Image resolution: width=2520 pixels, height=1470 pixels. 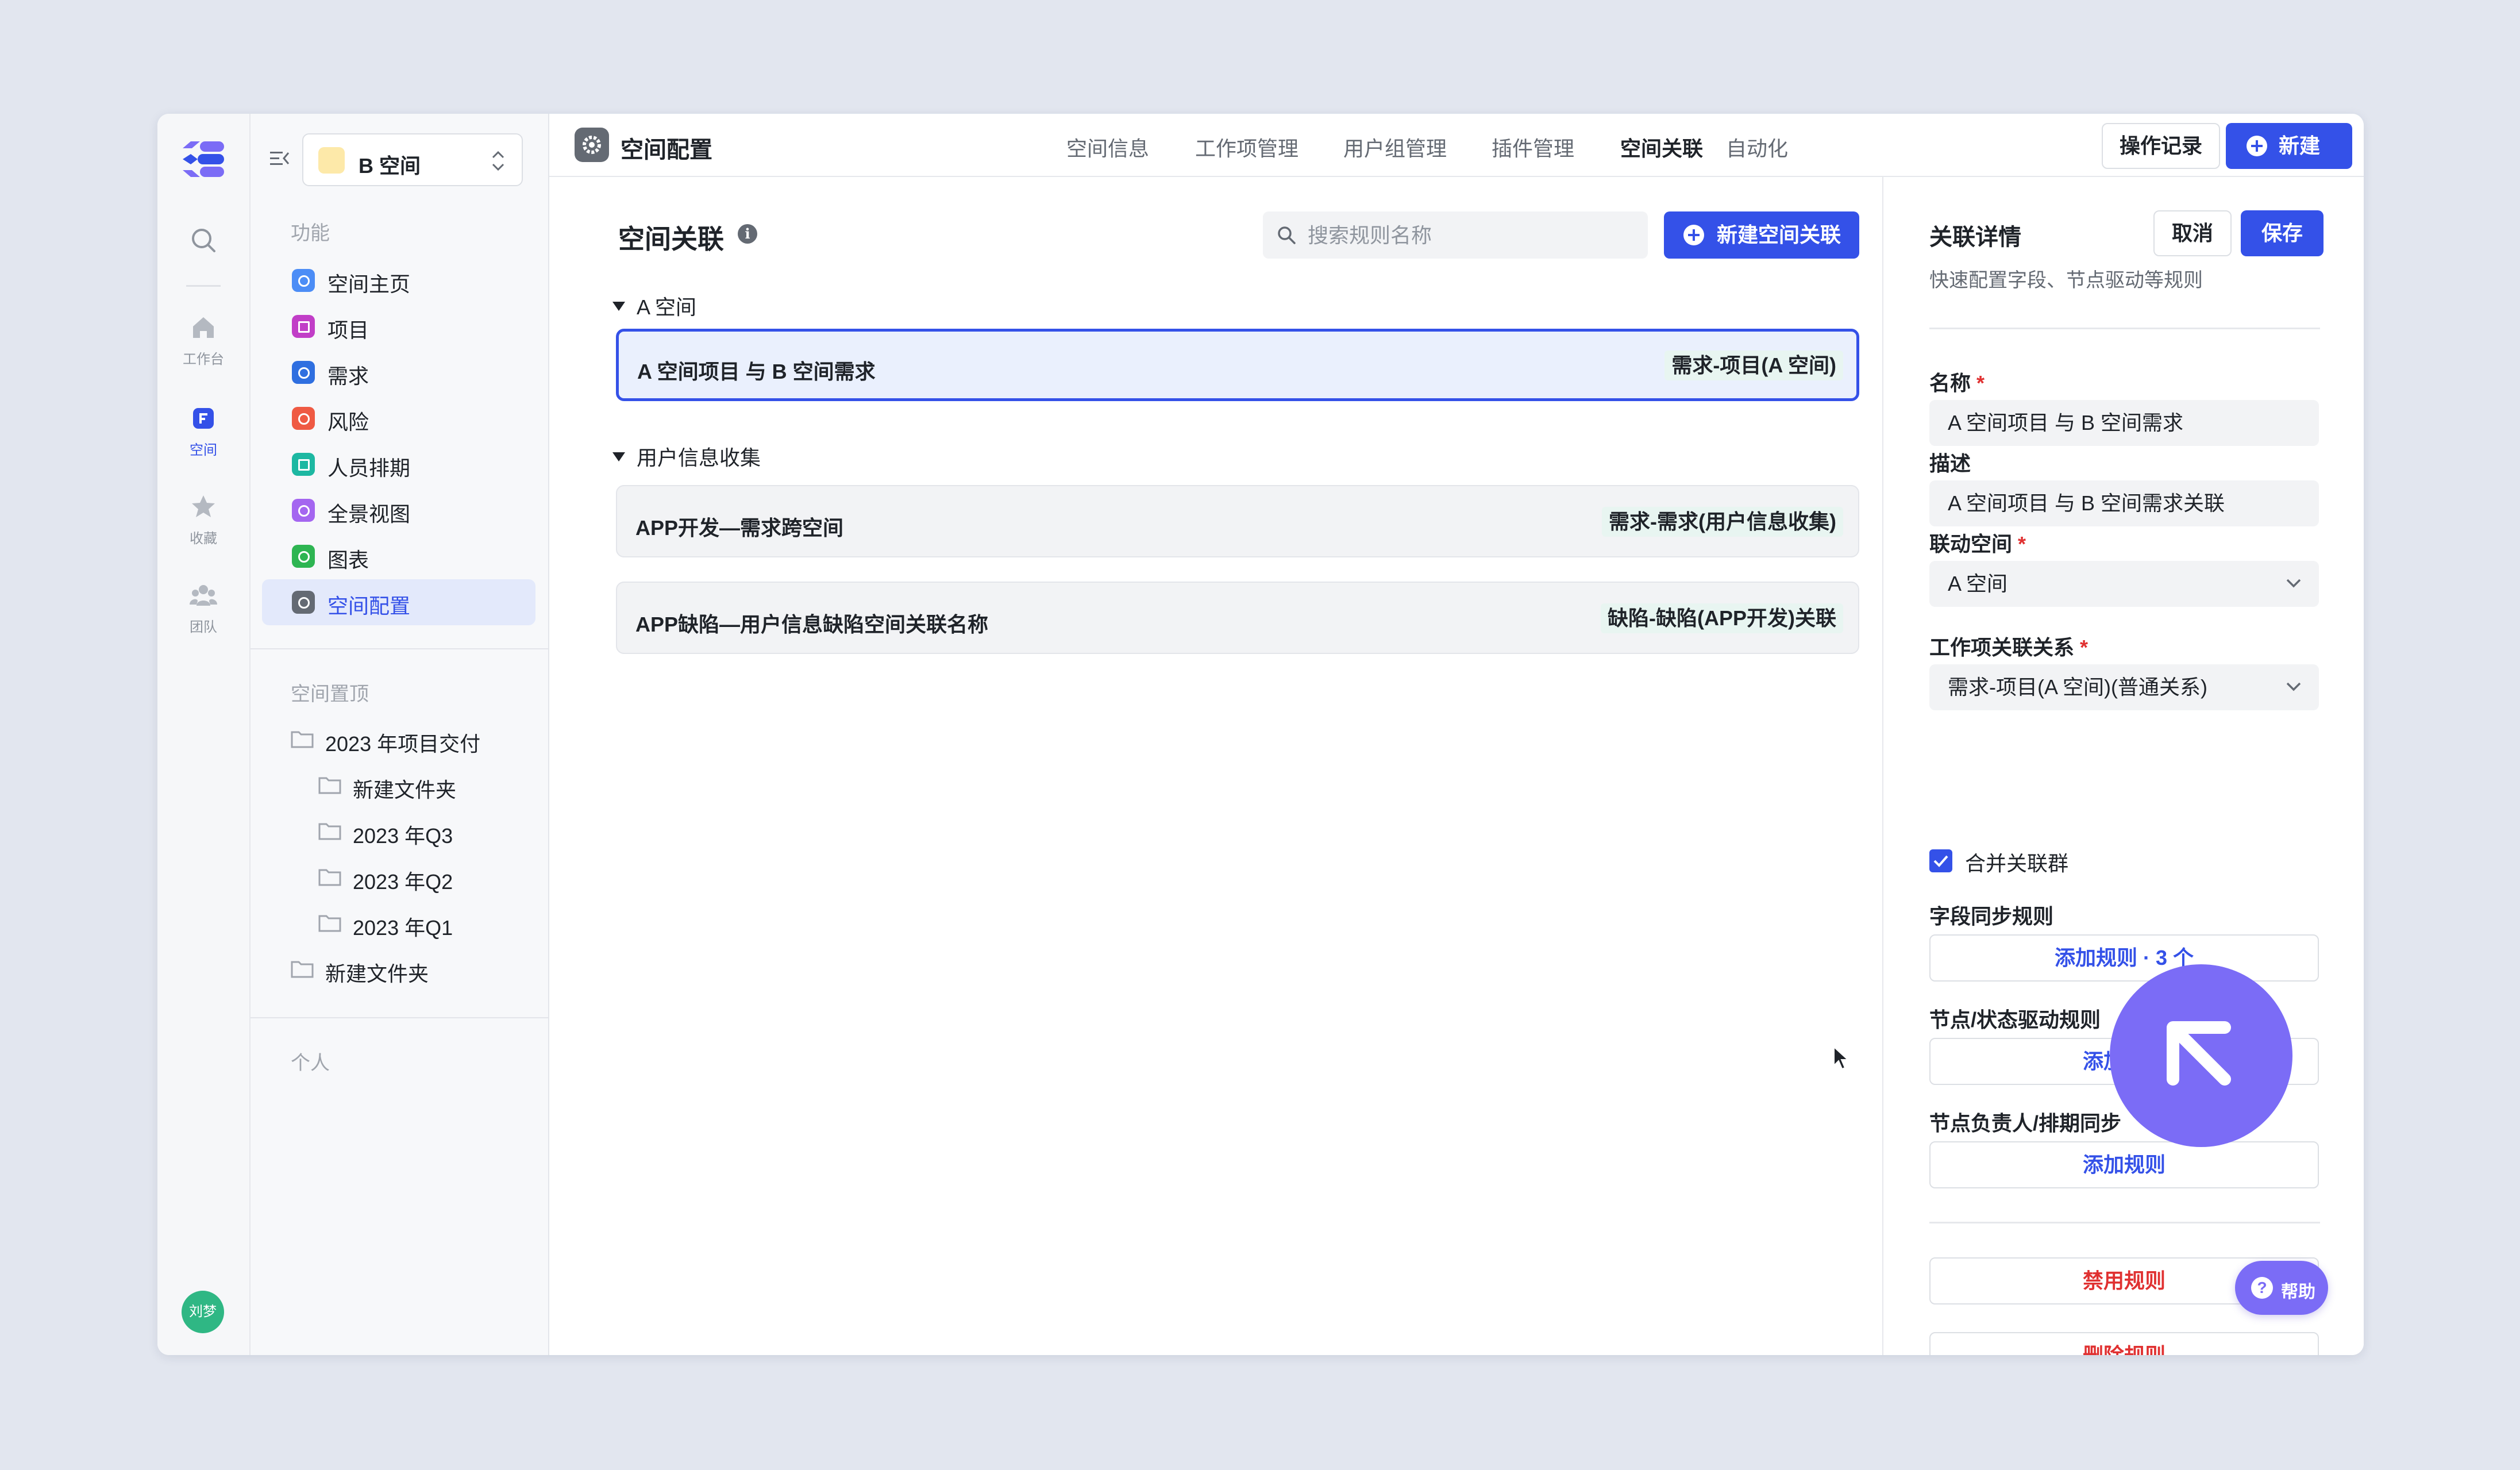 What do you see at coordinates (2015, 1020) in the screenshot?
I see `node-drive-label: 节点/状态驱动规则` at bounding box center [2015, 1020].